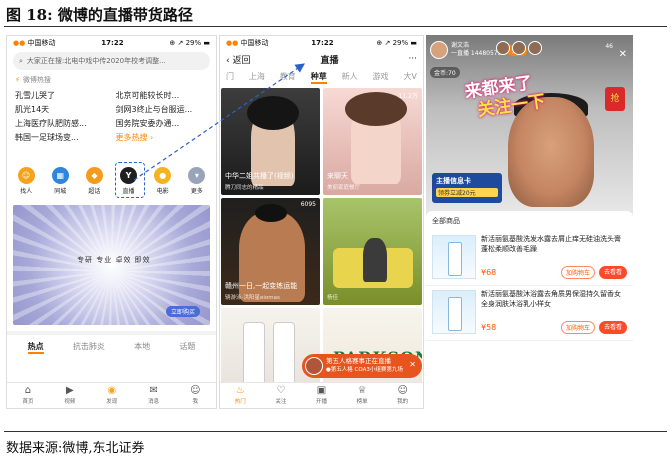 The height and width of the screenshot is (463, 671). I want to click on film-icon: ●, so click(163, 175).